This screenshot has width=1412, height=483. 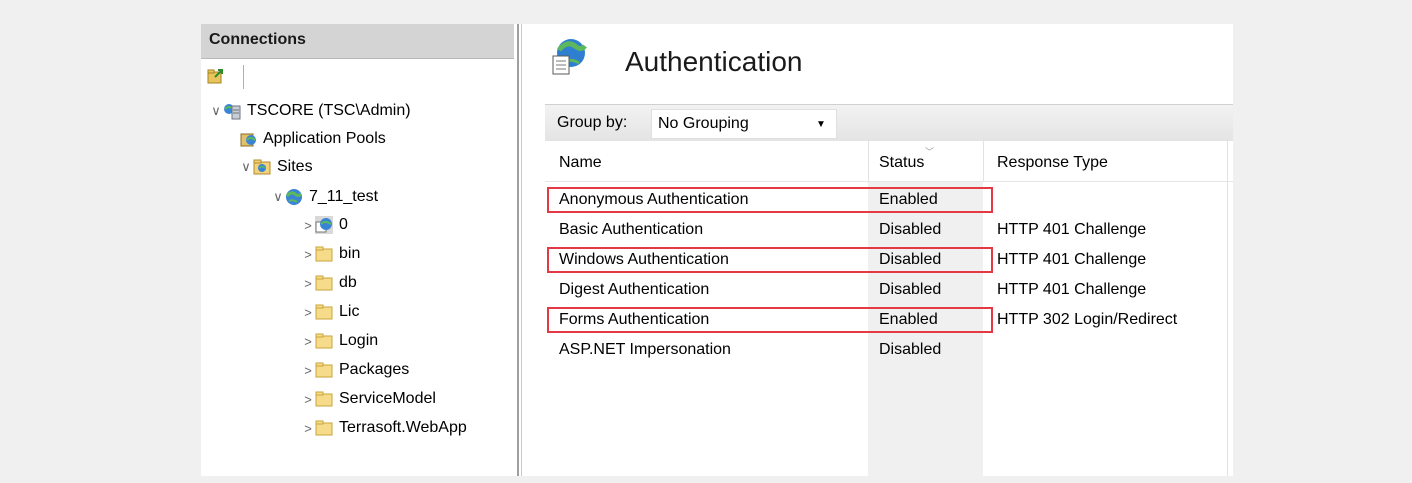 I want to click on group-by-dropdown: No Grouping ▼, so click(x=744, y=124).